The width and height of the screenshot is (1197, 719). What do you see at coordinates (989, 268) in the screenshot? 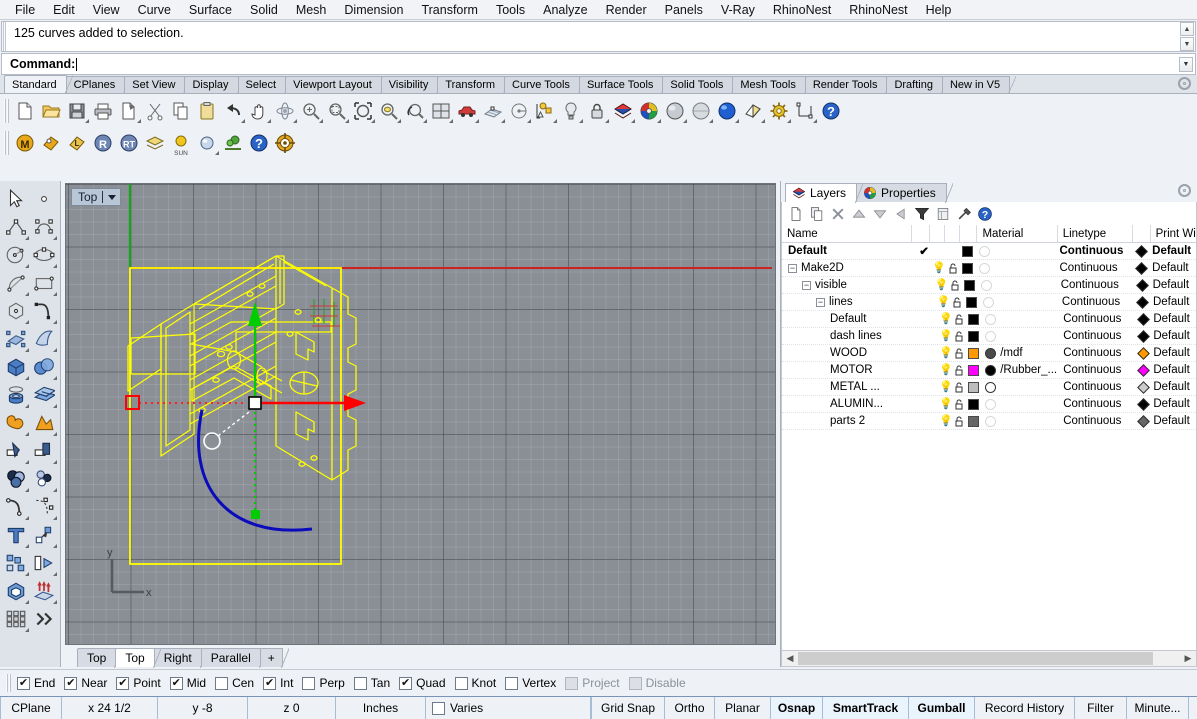
I see `layer-row: − Make2D 💡 Continuous Default` at bounding box center [989, 268].